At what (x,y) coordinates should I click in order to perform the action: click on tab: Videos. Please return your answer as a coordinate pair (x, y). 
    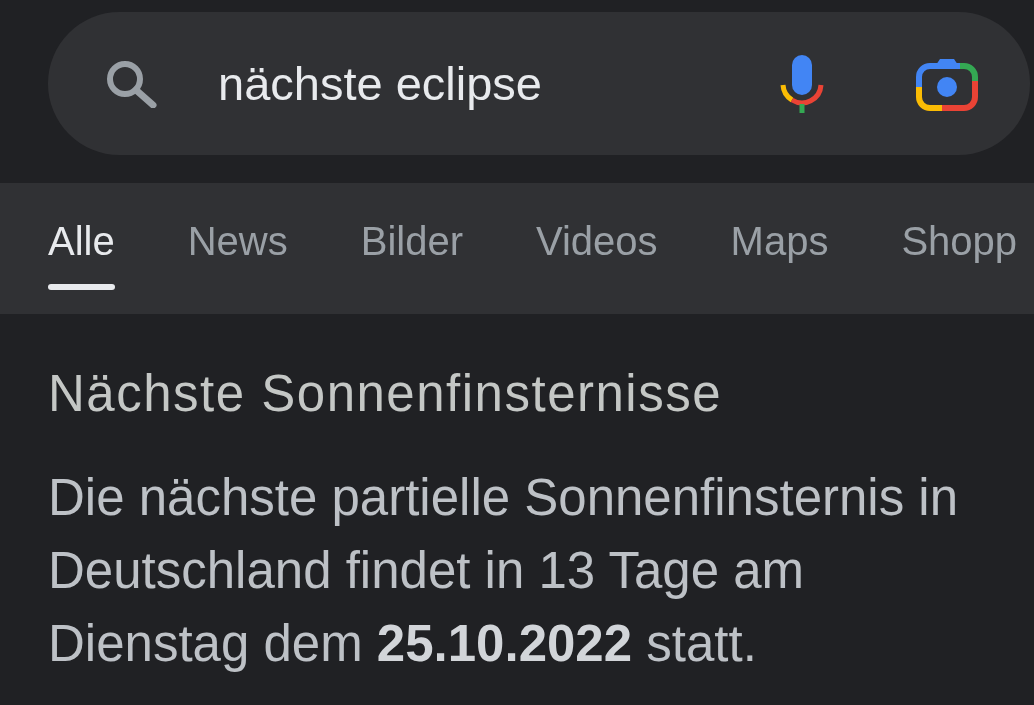
    Looking at the image, I should click on (597, 254).